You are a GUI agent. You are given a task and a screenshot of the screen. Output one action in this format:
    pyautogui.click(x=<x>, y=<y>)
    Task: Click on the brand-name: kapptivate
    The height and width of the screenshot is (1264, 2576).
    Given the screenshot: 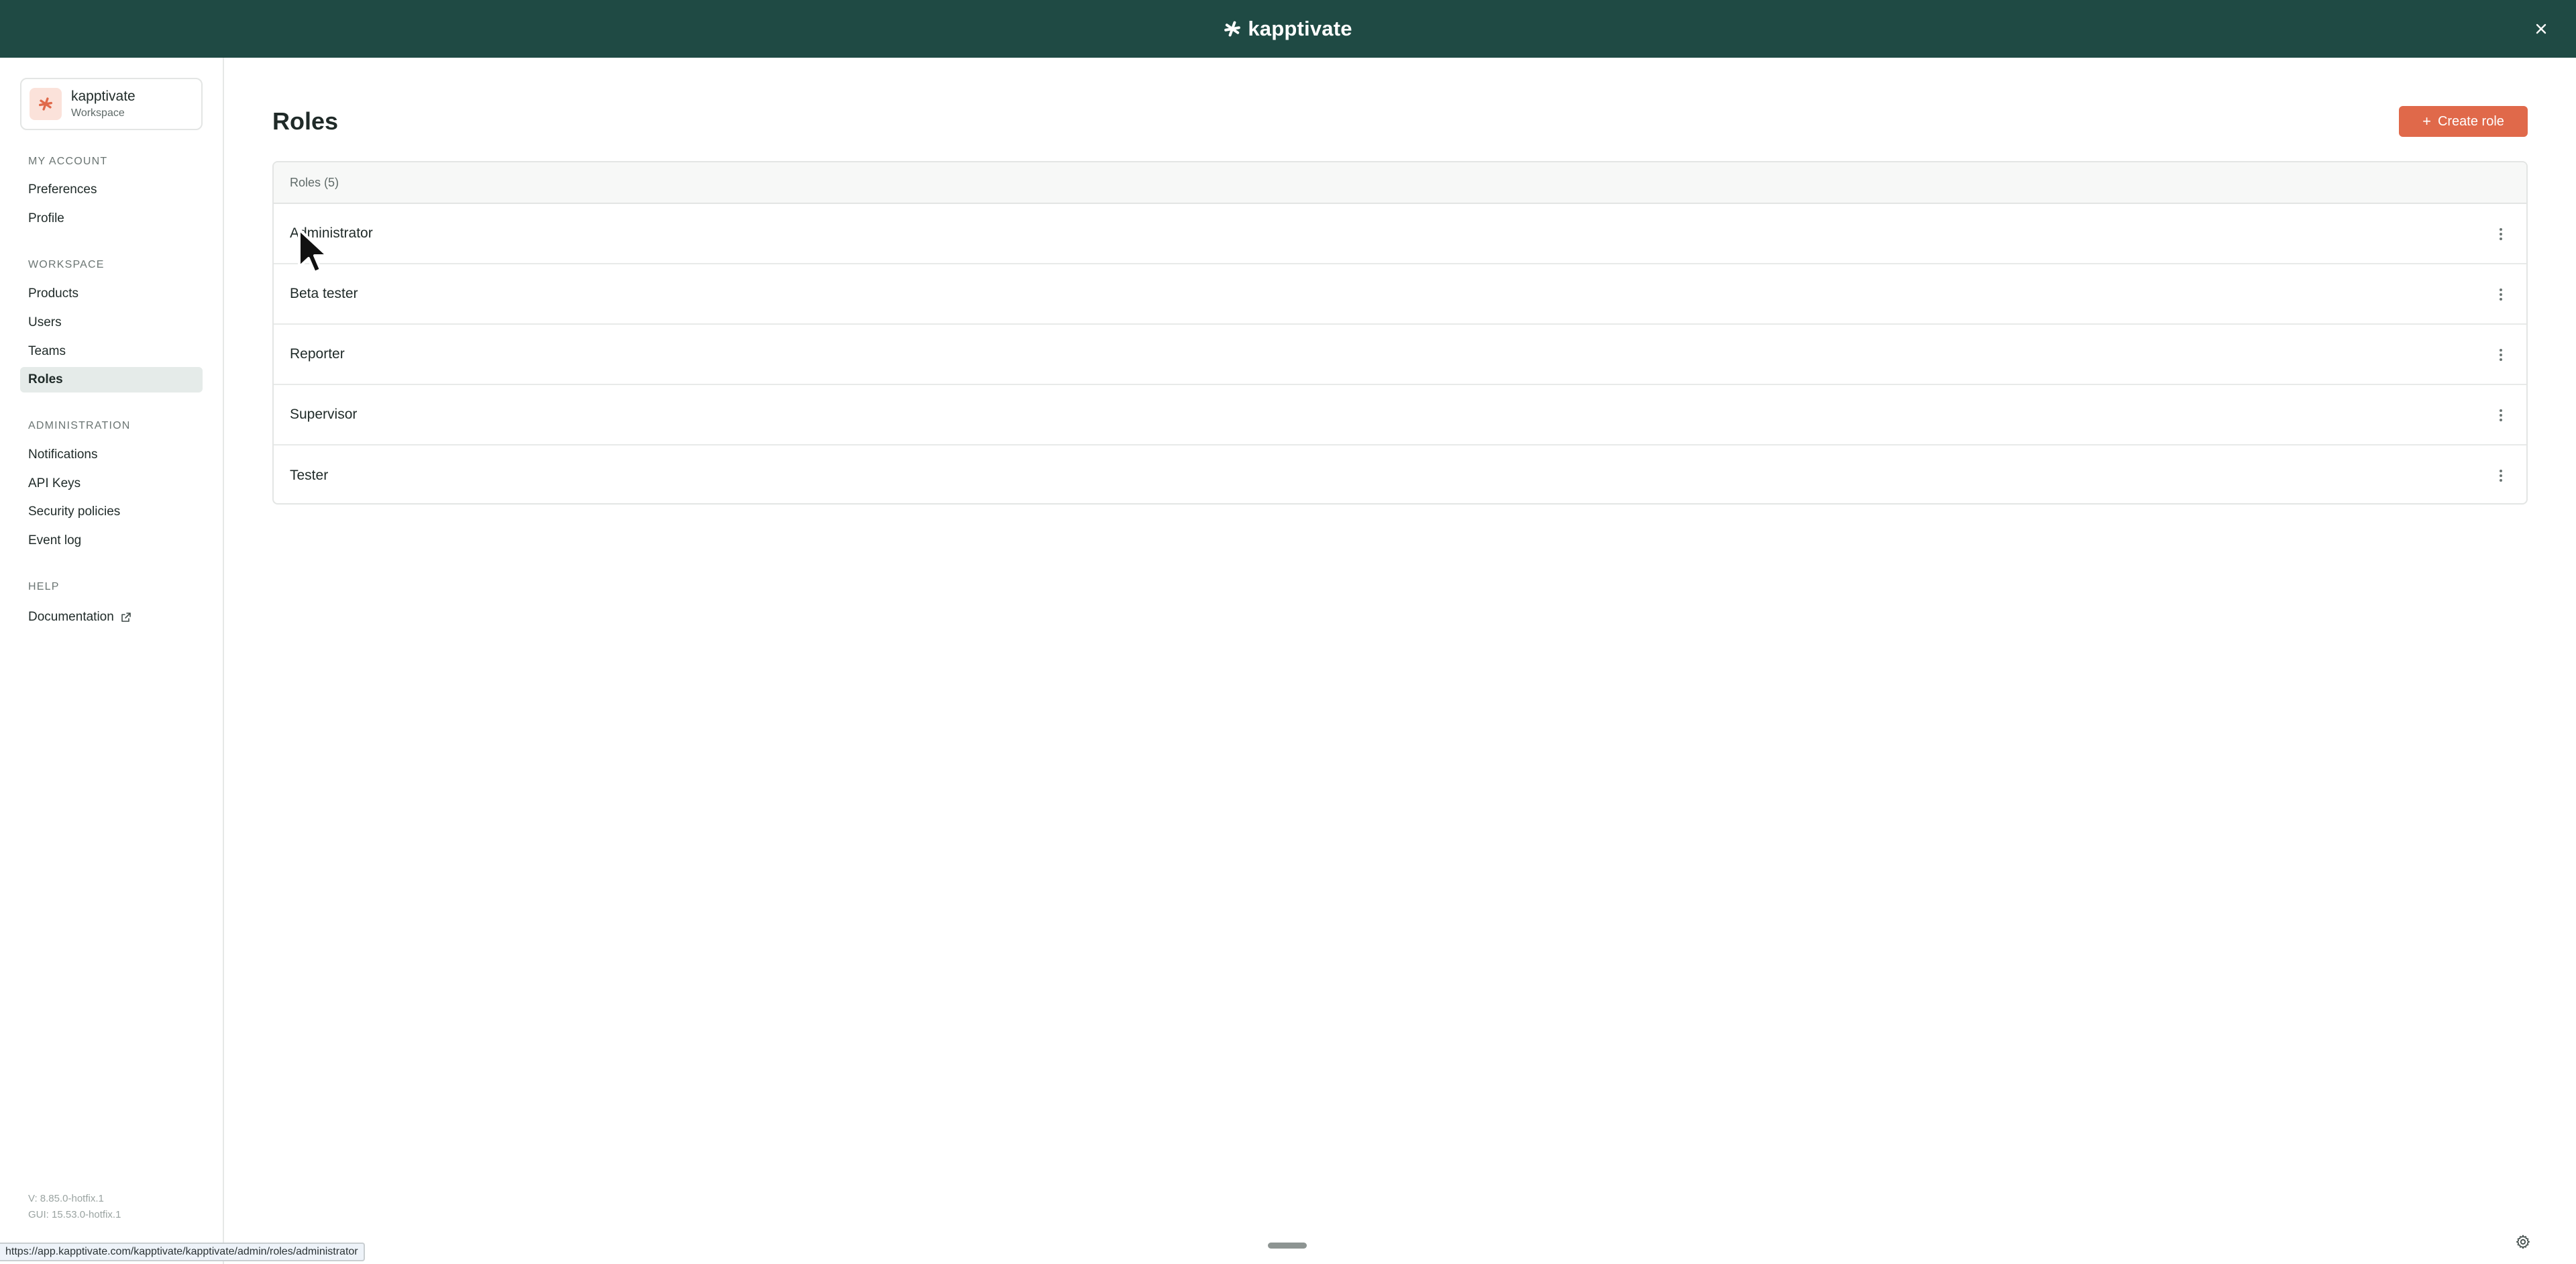 What is the action you would take?
    pyautogui.click(x=1300, y=28)
    